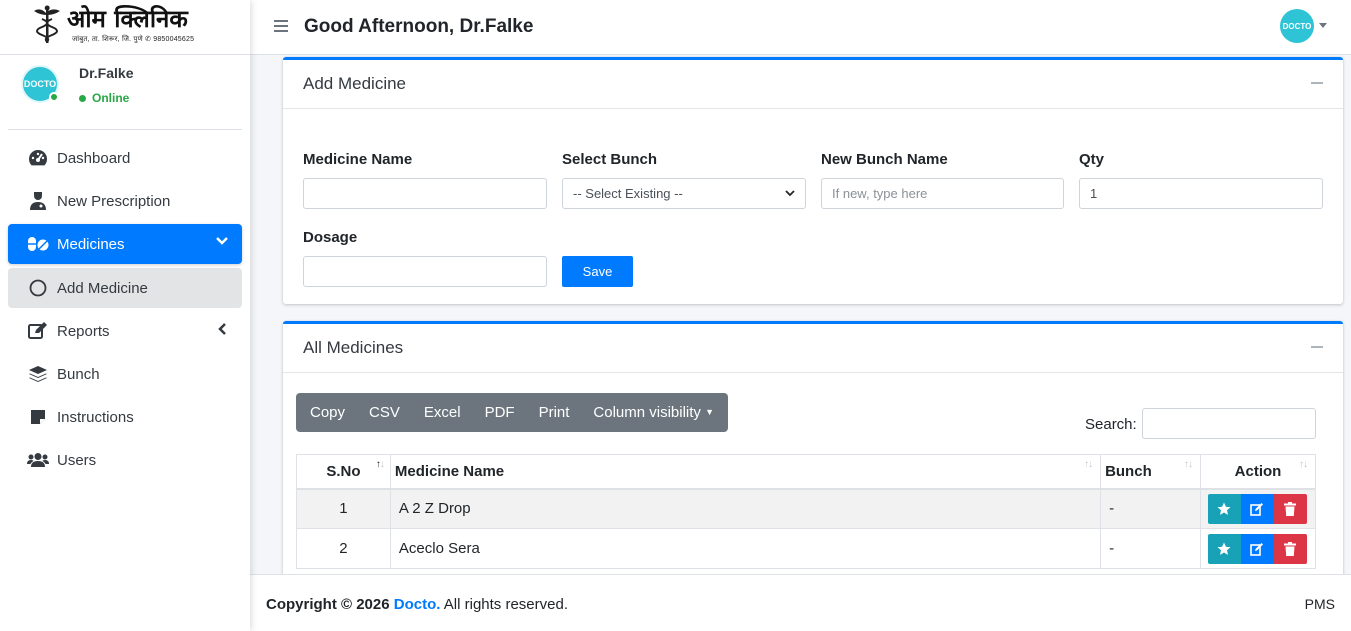 The width and height of the screenshot is (1351, 631). What do you see at coordinates (1323, 25) in the screenshot?
I see `caret-down-icon` at bounding box center [1323, 25].